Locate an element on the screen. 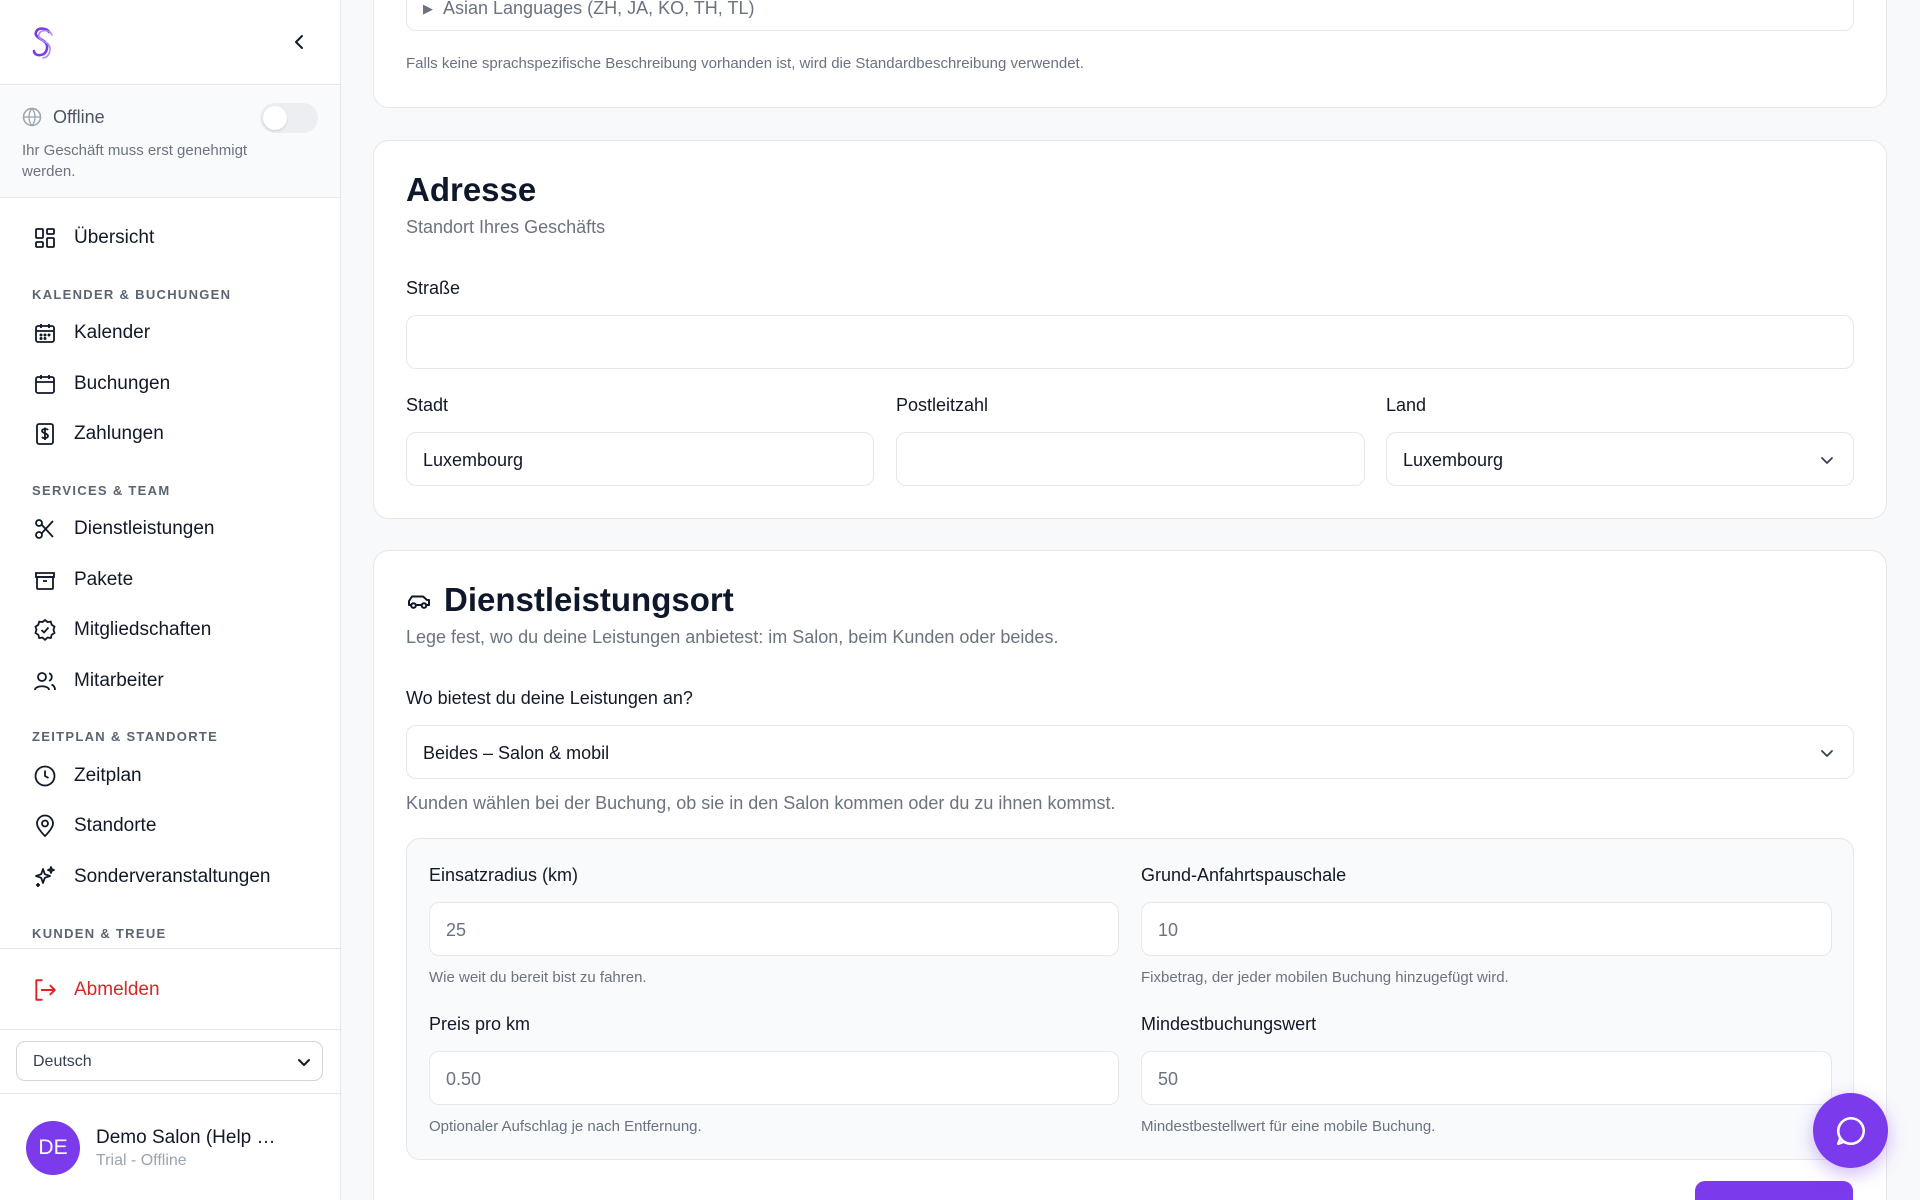 Image resolution: width=1920 pixels, height=1200 pixels. sidebar-item-locations: Standorte is located at coordinates (94, 826).